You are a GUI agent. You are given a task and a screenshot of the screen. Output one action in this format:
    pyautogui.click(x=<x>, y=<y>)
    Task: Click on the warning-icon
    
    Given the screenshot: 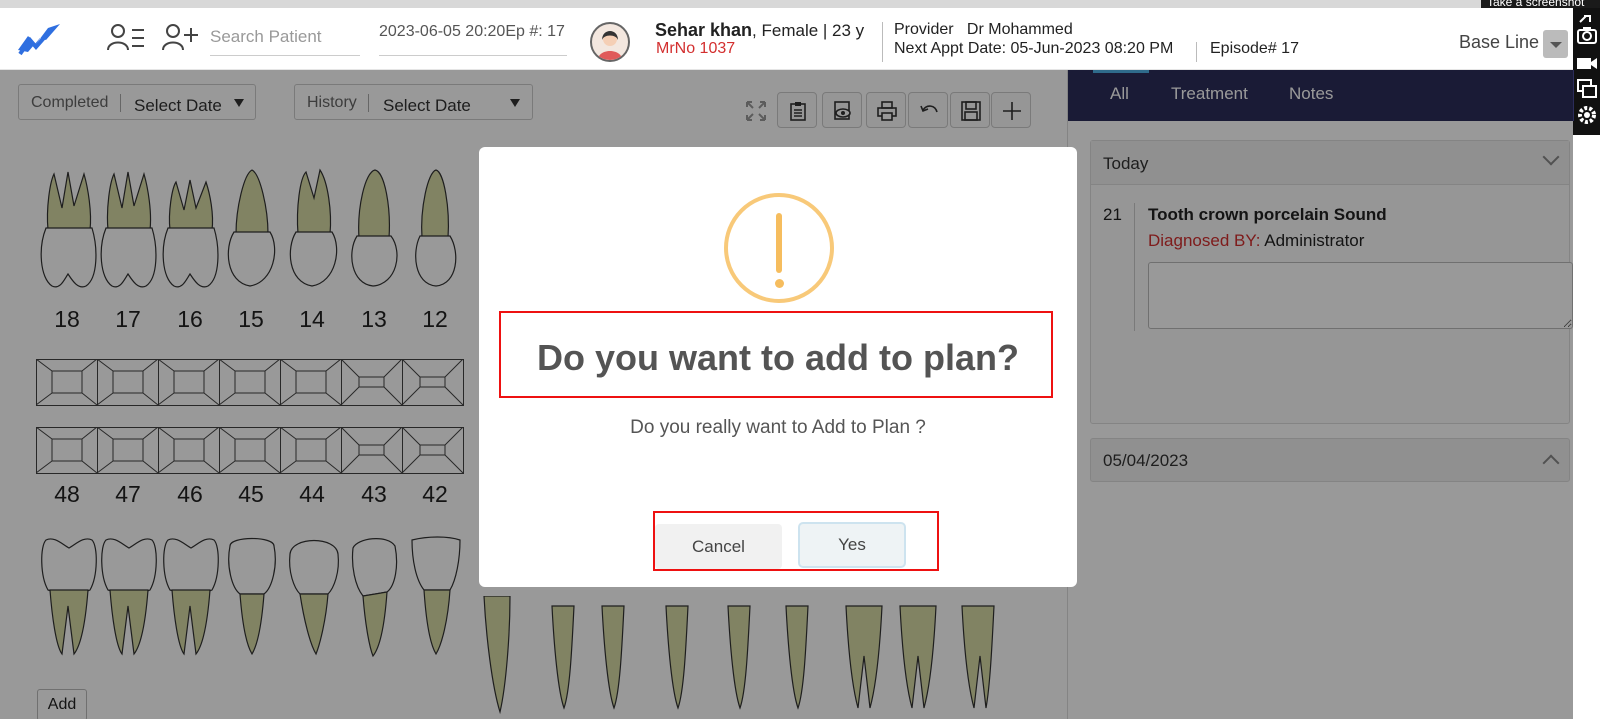 What is the action you would take?
    pyautogui.click(x=779, y=248)
    